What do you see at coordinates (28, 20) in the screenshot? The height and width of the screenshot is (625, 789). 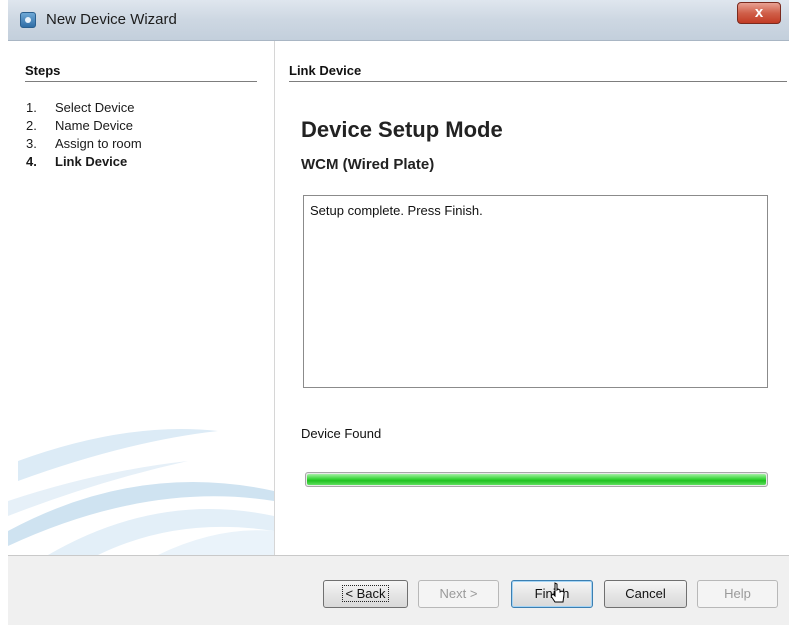 I see `app-icon` at bounding box center [28, 20].